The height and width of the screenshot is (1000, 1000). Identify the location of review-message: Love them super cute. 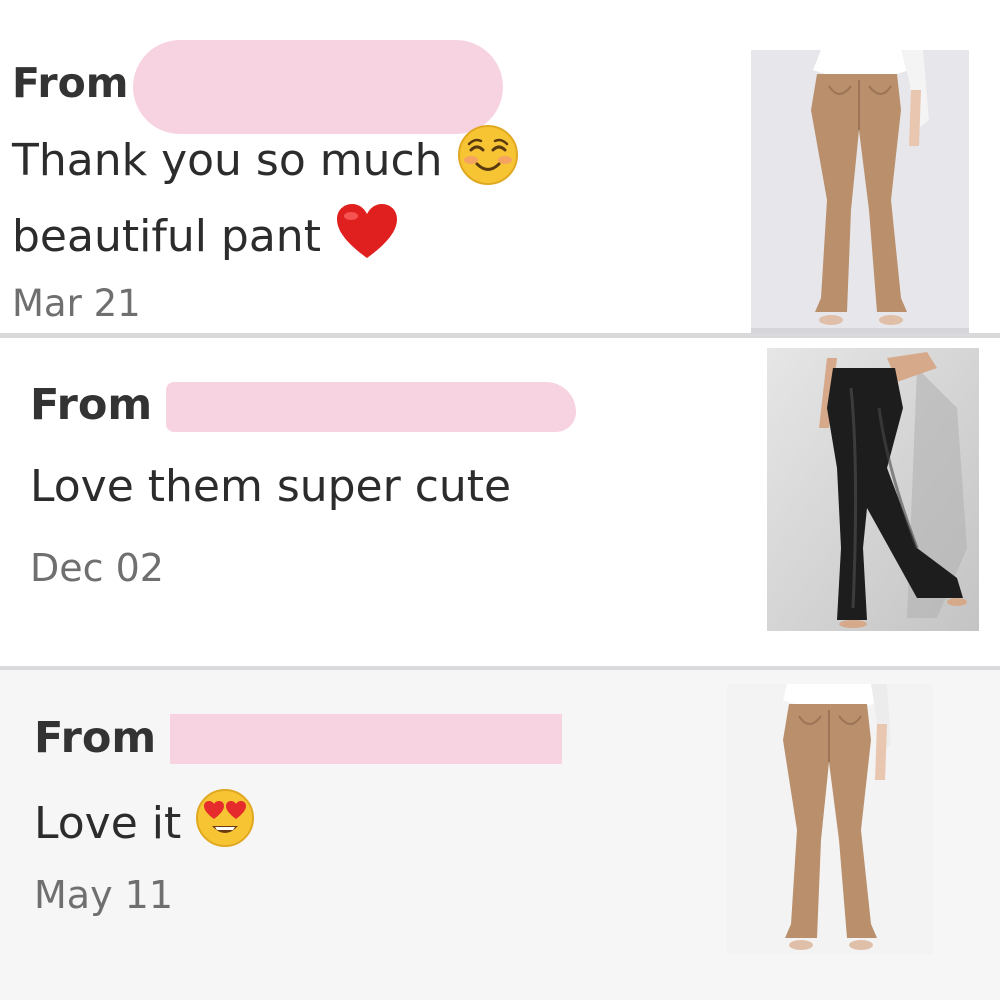
(270, 487).